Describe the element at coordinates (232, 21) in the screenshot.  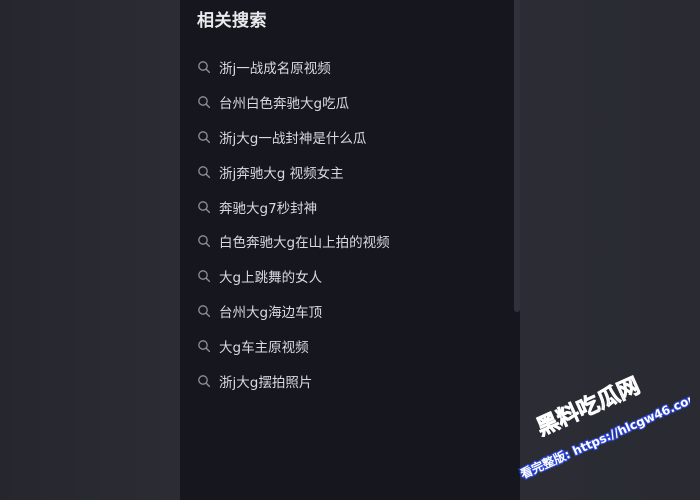
I see `panel-title: 相关搜索` at that location.